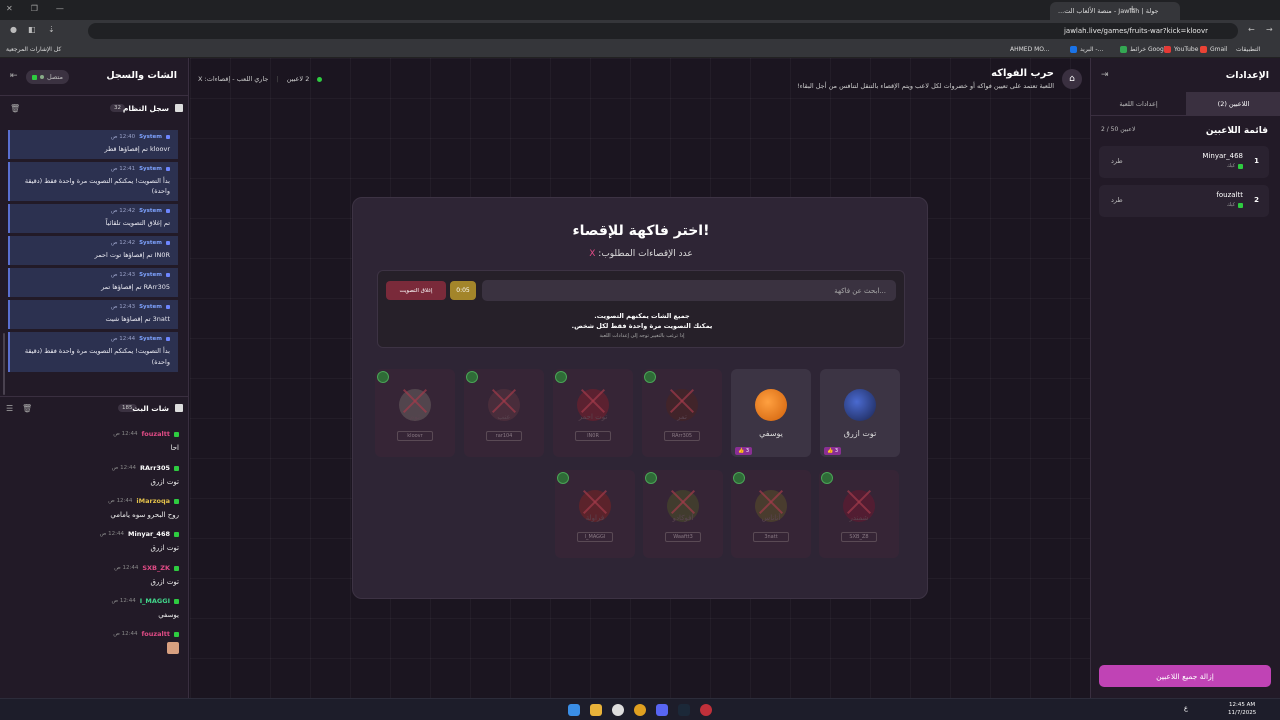  I want to click on language-indicator: ع, so click(1186, 708).